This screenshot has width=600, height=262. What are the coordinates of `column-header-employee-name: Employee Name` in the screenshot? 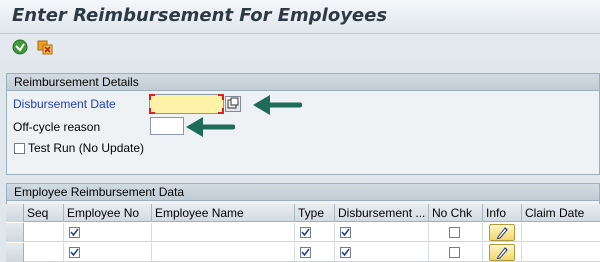 It's located at (223, 213).